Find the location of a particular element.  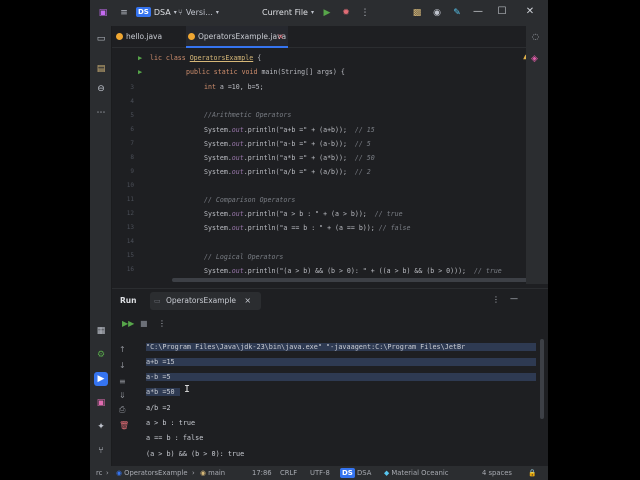

line-separator: CRLF is located at coordinates (288, 473).